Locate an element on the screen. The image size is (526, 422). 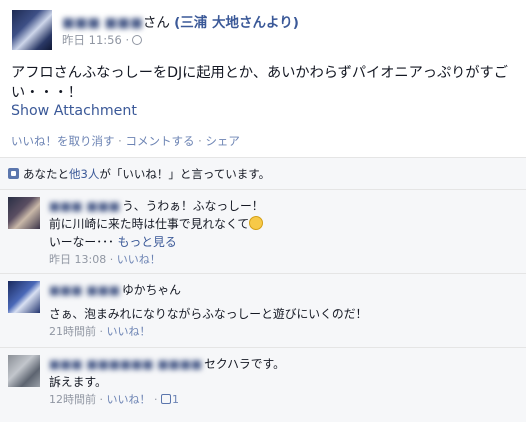
poster-name-blurred: ■■■ ■■■ is located at coordinates (102, 23).